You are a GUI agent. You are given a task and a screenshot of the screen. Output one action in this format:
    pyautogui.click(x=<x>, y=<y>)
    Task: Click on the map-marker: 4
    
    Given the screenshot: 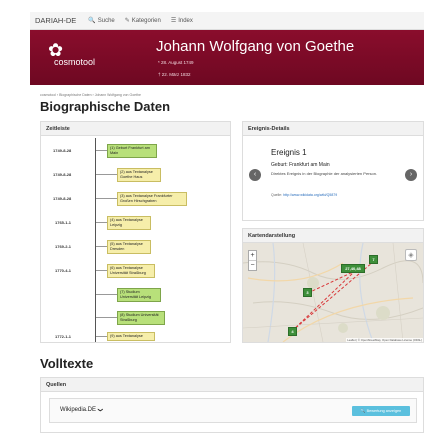 What is the action you would take?
    pyautogui.click(x=292, y=331)
    